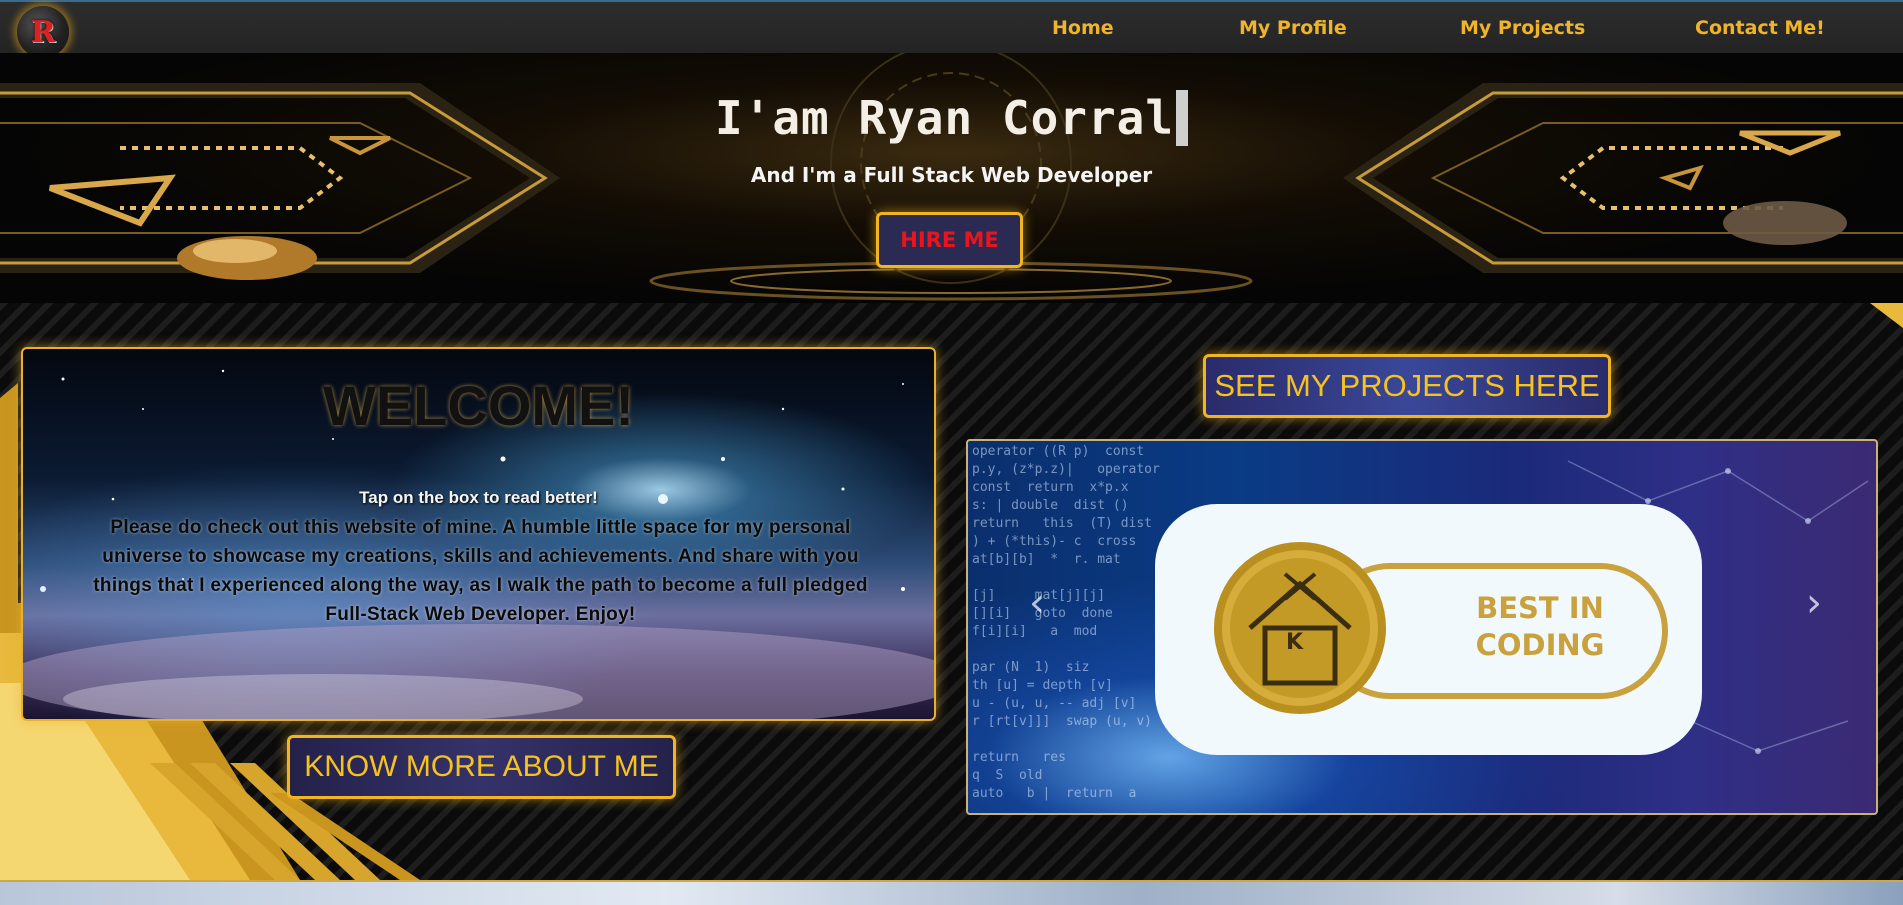 This screenshot has height=905, width=1903. Describe the element at coordinates (478, 405) in the screenshot. I see `welcome-title: WELCOME!` at that location.